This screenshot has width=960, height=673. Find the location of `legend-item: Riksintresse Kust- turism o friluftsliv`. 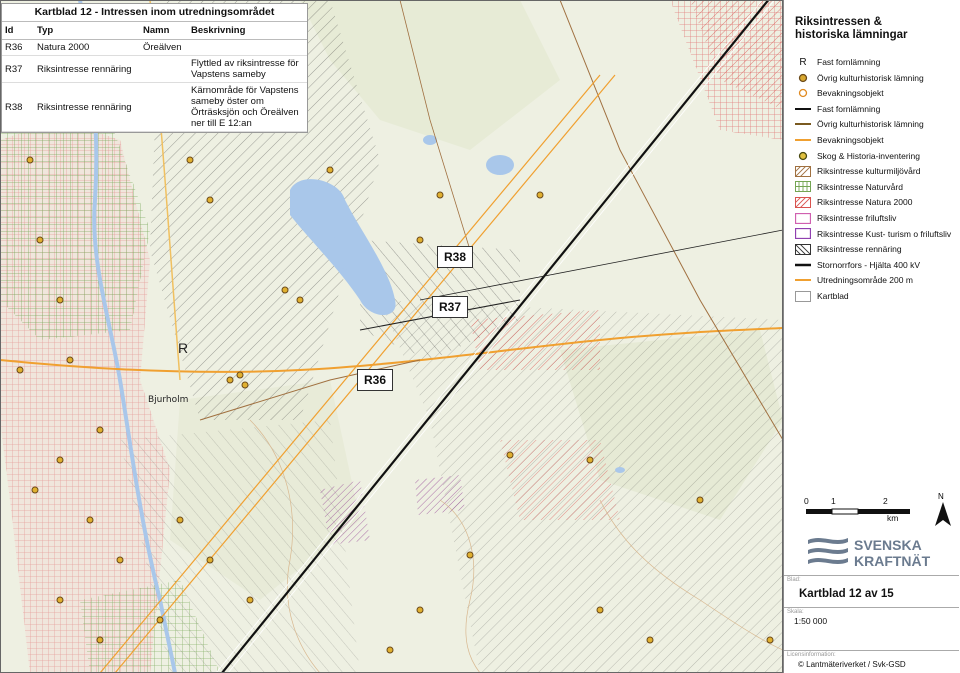

legend-item: Riksintresse Kust- turism o friluftsliv is located at coordinates (873, 234).